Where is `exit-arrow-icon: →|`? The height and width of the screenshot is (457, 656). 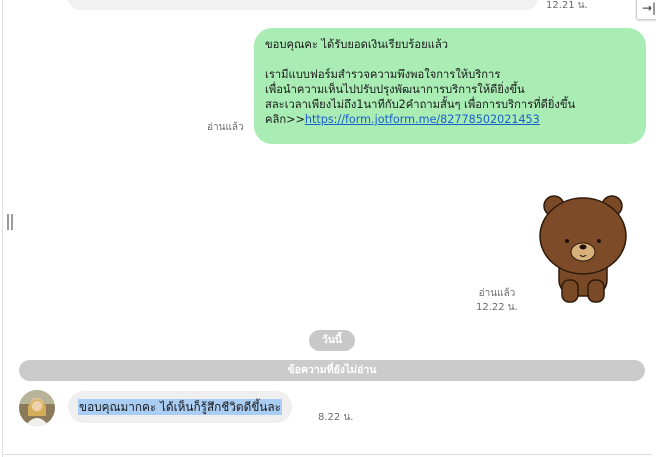
exit-arrow-icon: →| is located at coordinates (646, 10).